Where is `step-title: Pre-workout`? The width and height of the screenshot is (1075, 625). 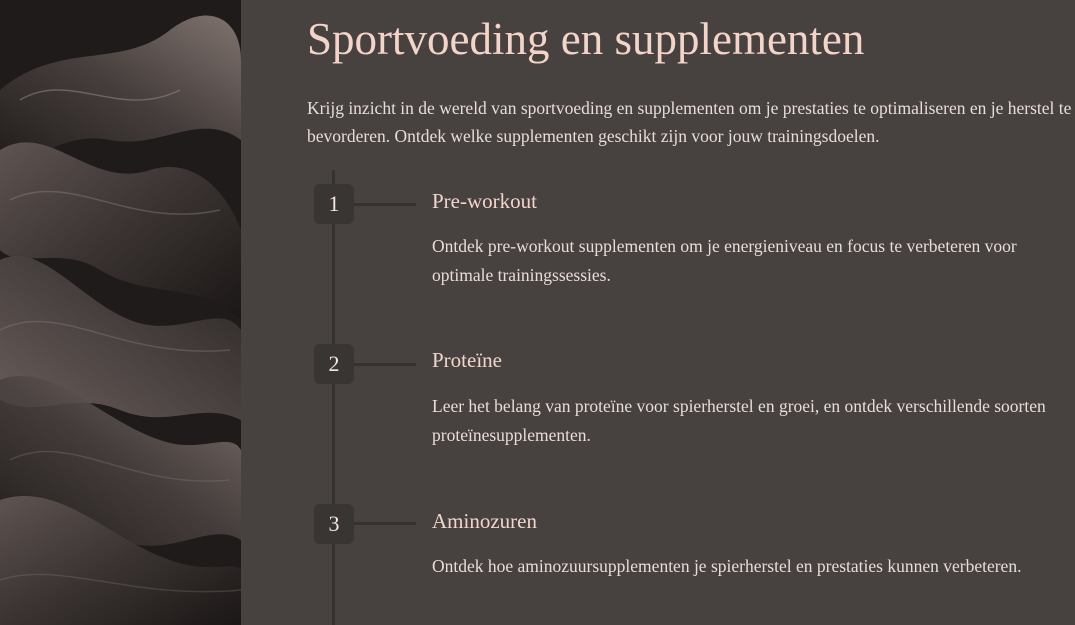 step-title: Pre-workout is located at coordinates (484, 201).